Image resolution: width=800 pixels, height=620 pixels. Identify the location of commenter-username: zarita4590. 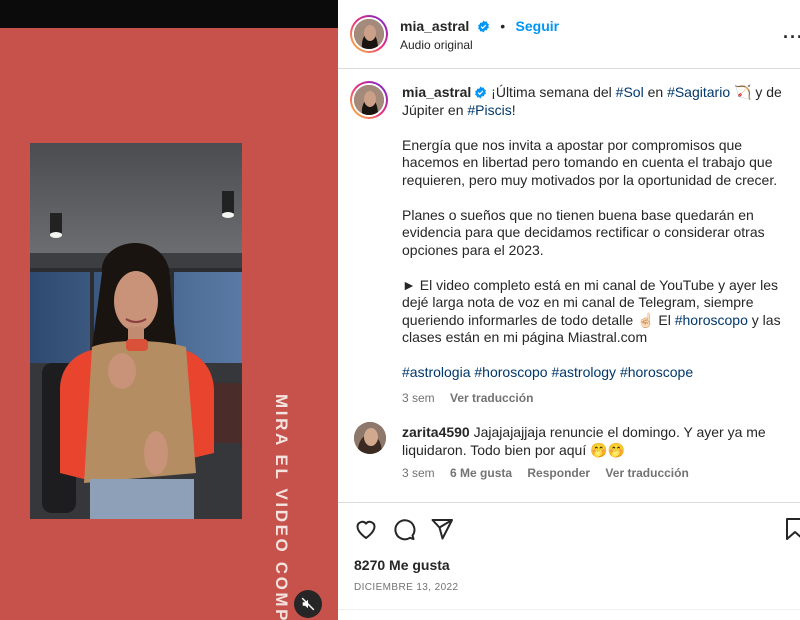
(436, 432).